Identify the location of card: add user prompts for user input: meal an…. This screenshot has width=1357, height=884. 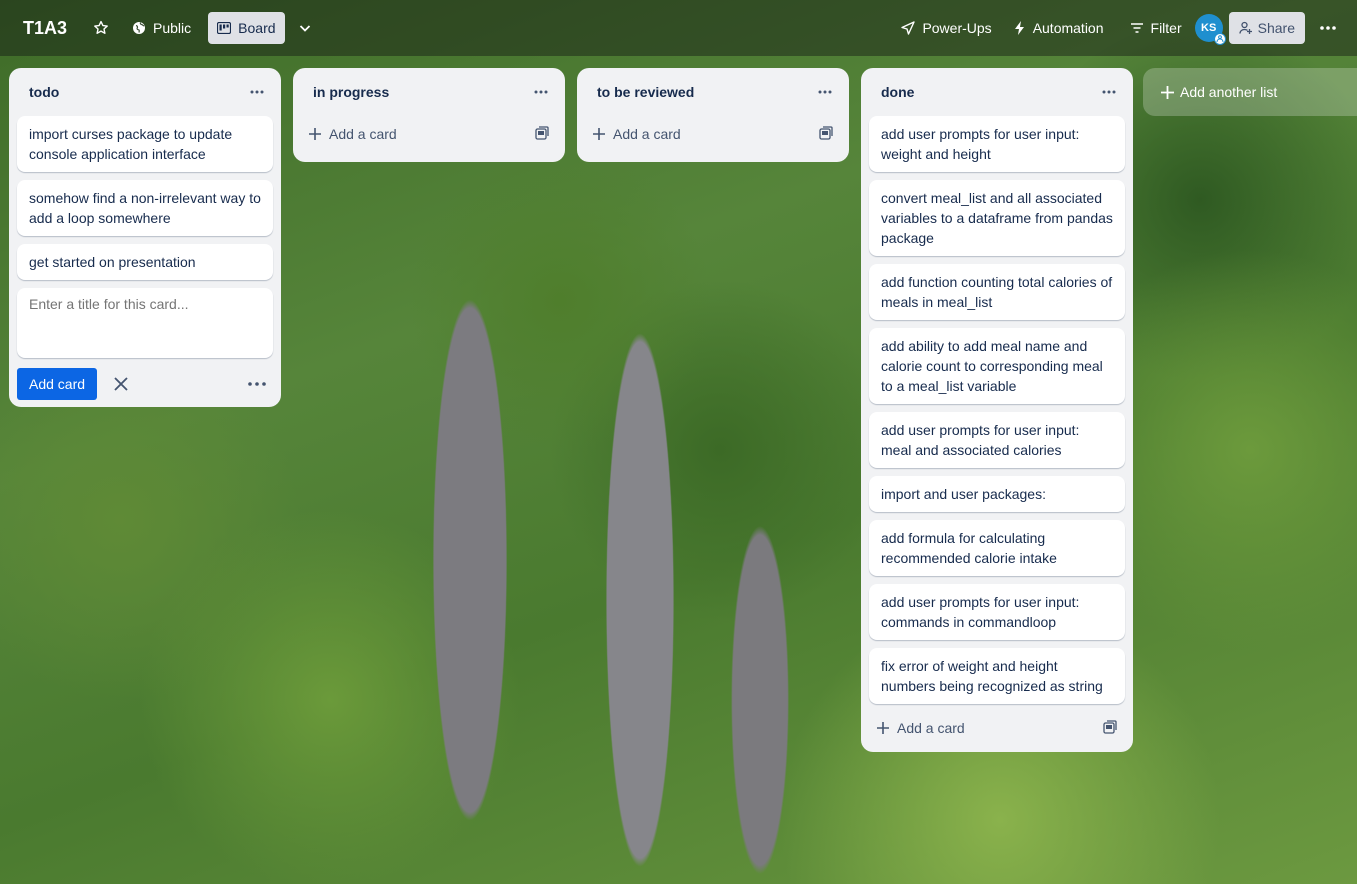
(997, 440).